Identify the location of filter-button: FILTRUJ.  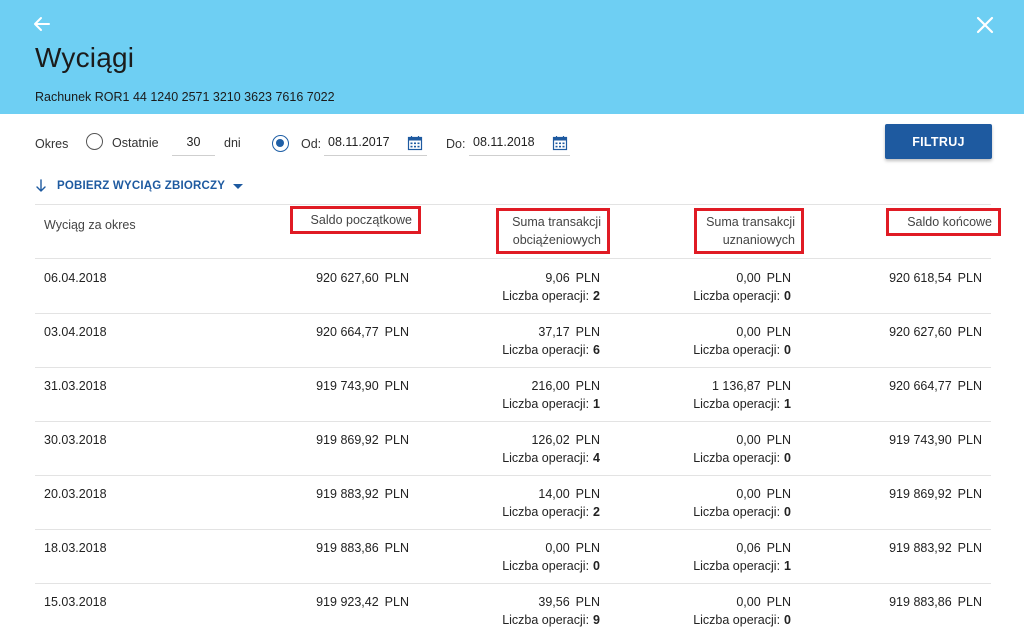
(938, 141).